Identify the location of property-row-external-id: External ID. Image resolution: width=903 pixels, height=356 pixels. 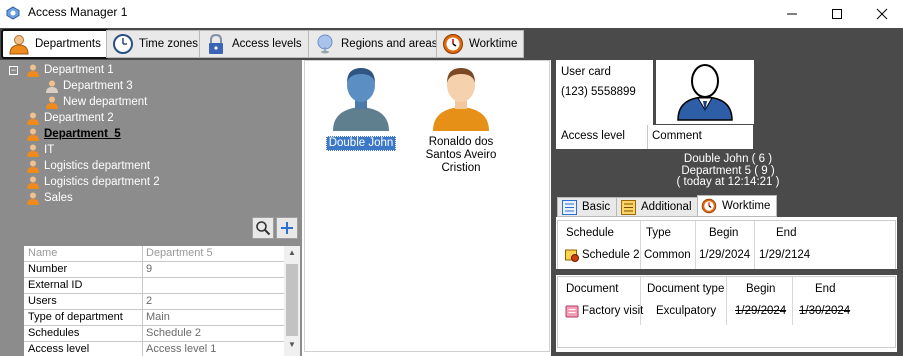
(155, 286).